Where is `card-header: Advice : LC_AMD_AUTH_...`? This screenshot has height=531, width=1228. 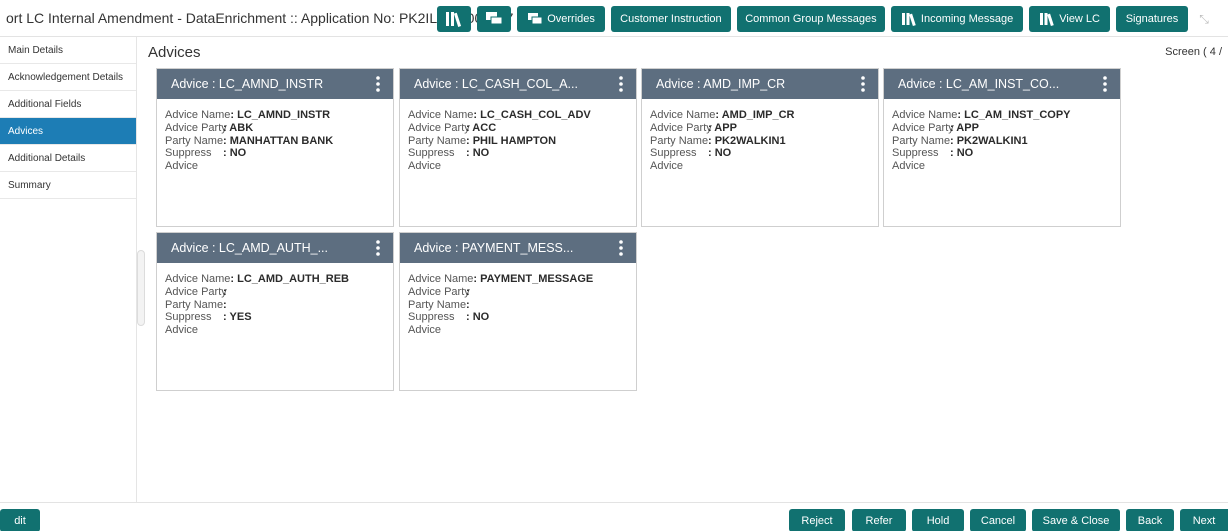
card-header: Advice : LC_AMD_AUTH_... is located at coordinates (275, 248).